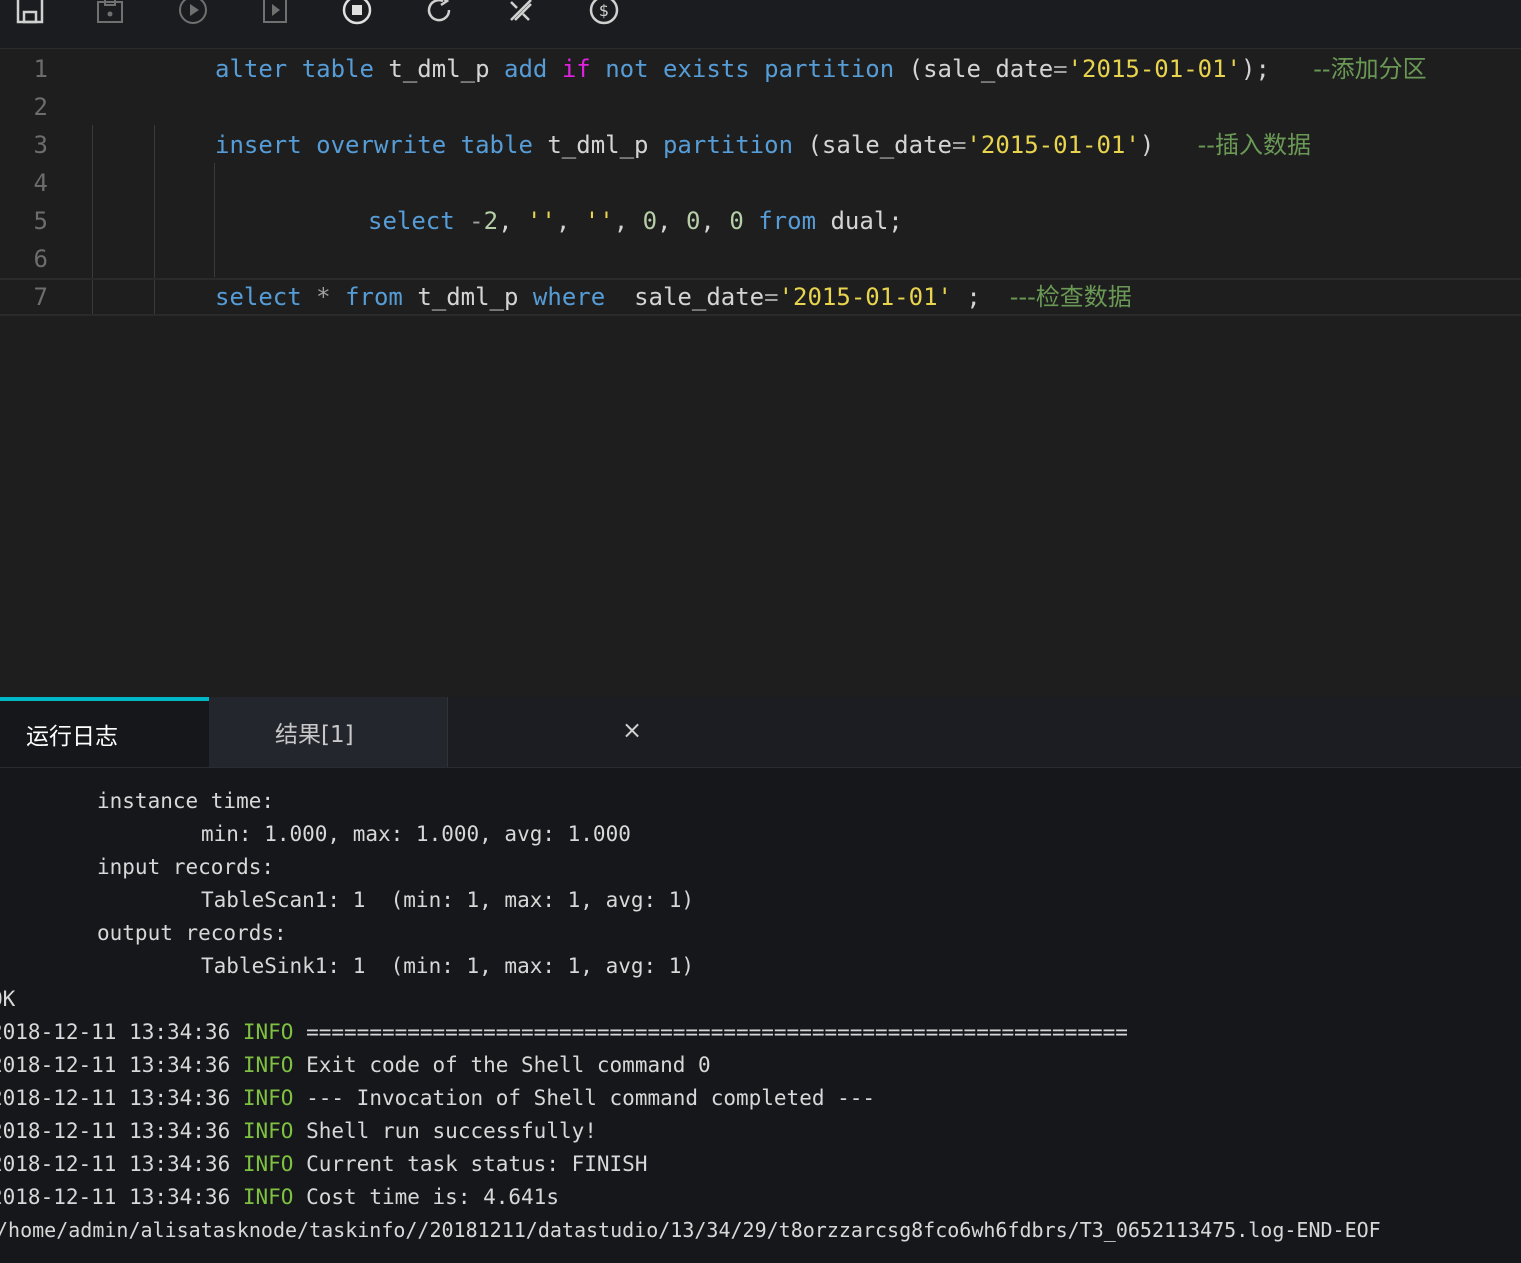 This screenshot has height=1263, width=1521. Describe the element at coordinates (521, 15) in the screenshot. I see `format-icon` at that location.